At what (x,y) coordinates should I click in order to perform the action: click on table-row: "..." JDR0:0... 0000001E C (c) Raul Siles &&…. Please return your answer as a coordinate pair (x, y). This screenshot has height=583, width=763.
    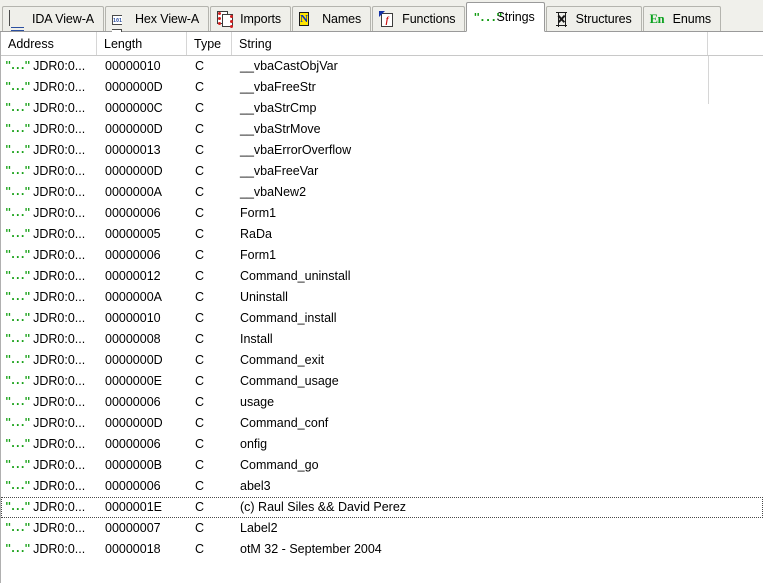
    Looking at the image, I should click on (382, 507).